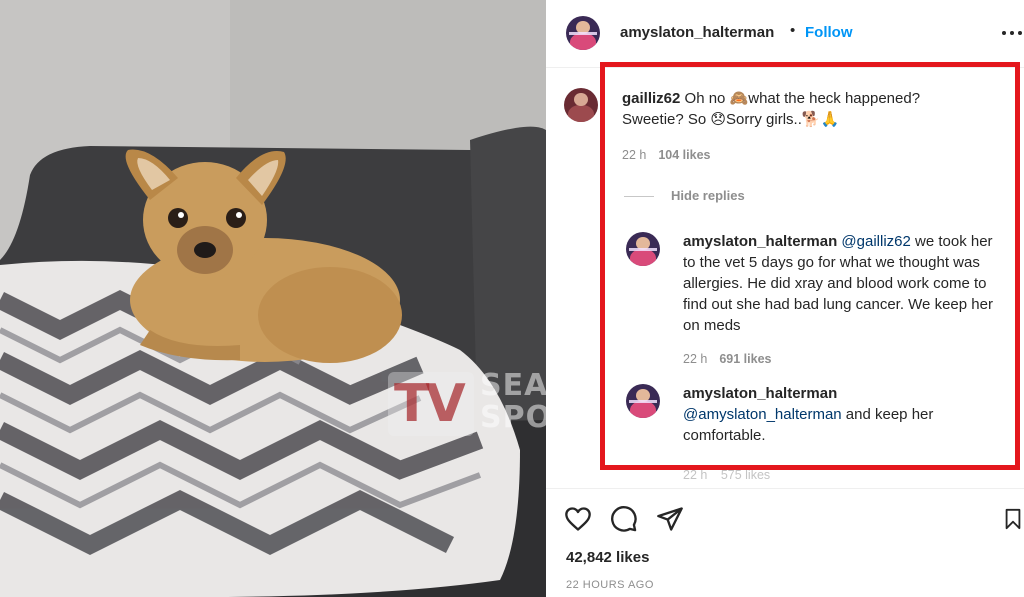  Describe the element at coordinates (578, 519) in the screenshot. I see `like-heart-icon` at that location.